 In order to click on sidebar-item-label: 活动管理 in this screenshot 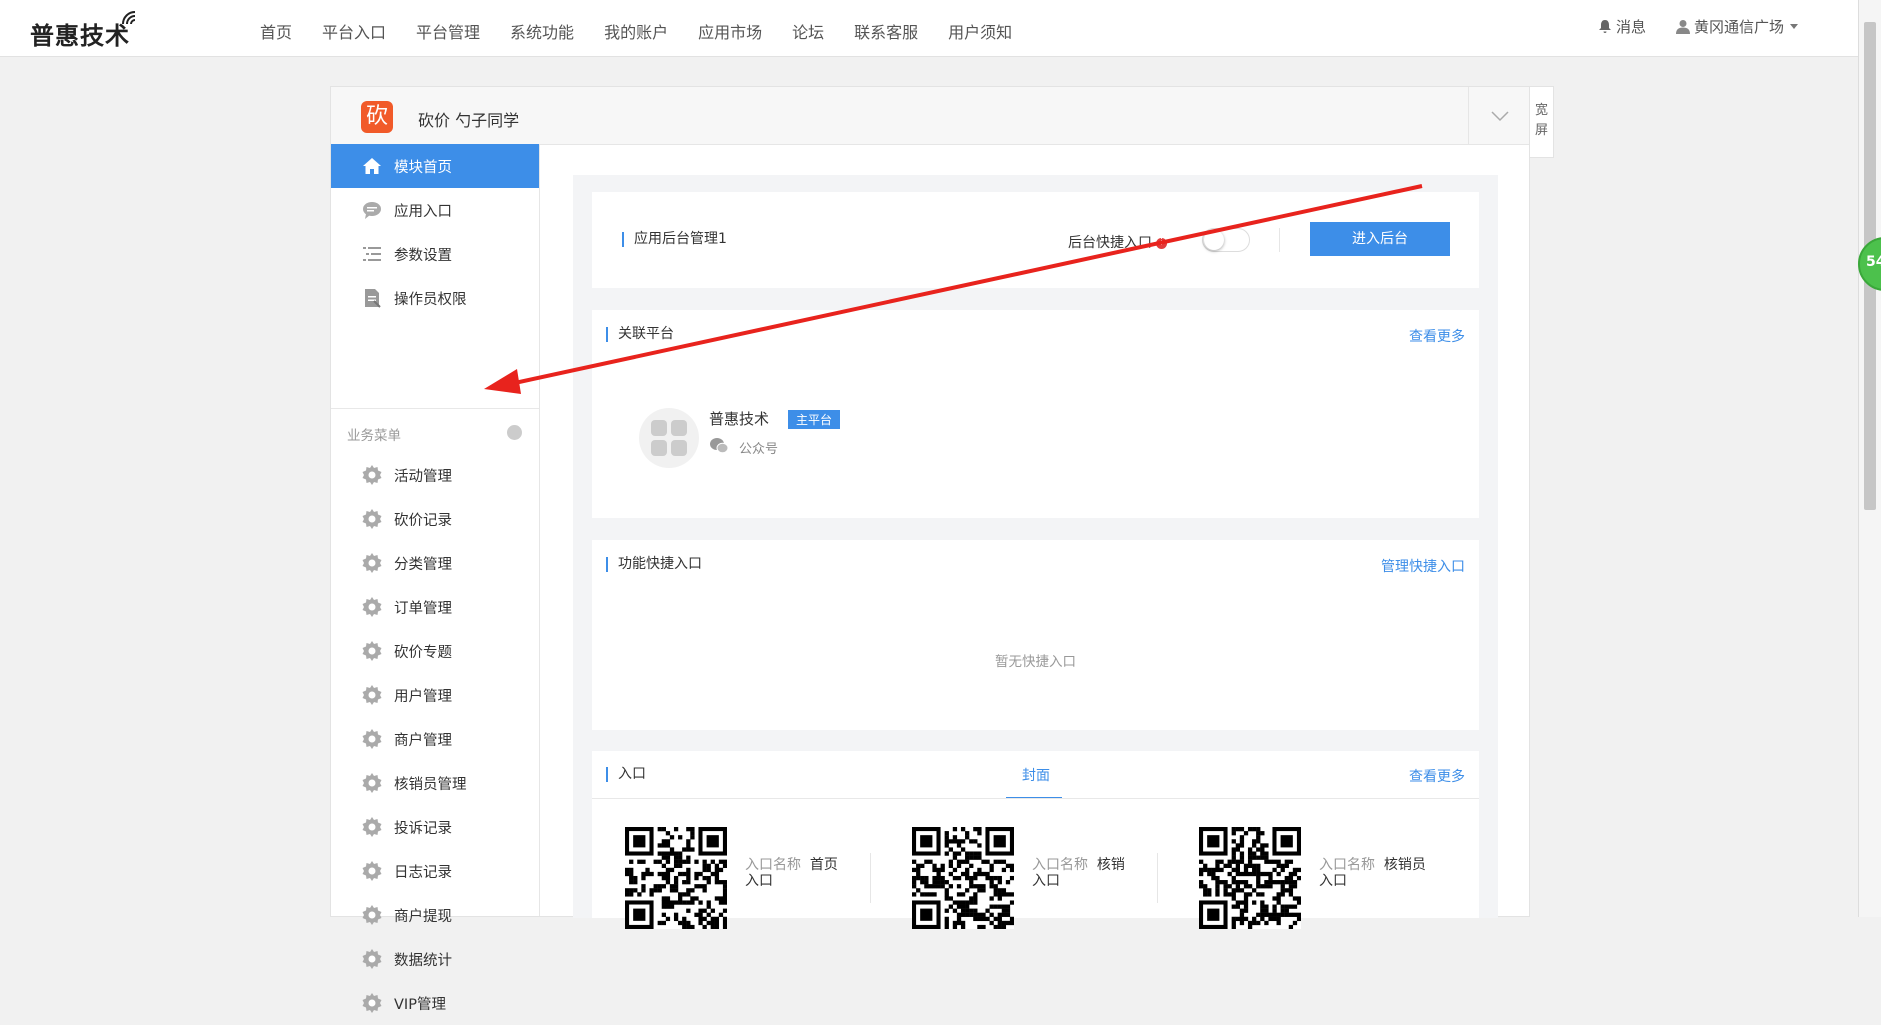, I will do `click(423, 477)`.